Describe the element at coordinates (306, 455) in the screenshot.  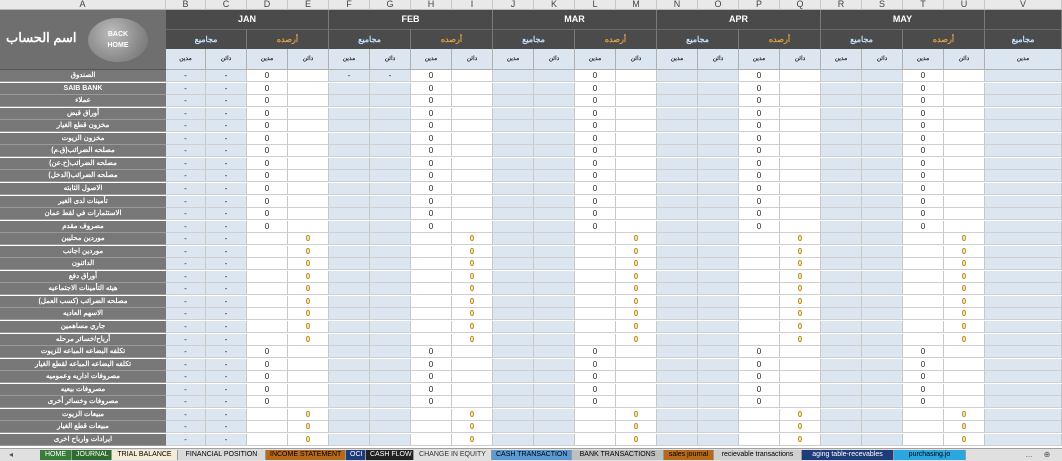
I see `sheet-tab-4: INCOME STATEMENT` at that location.